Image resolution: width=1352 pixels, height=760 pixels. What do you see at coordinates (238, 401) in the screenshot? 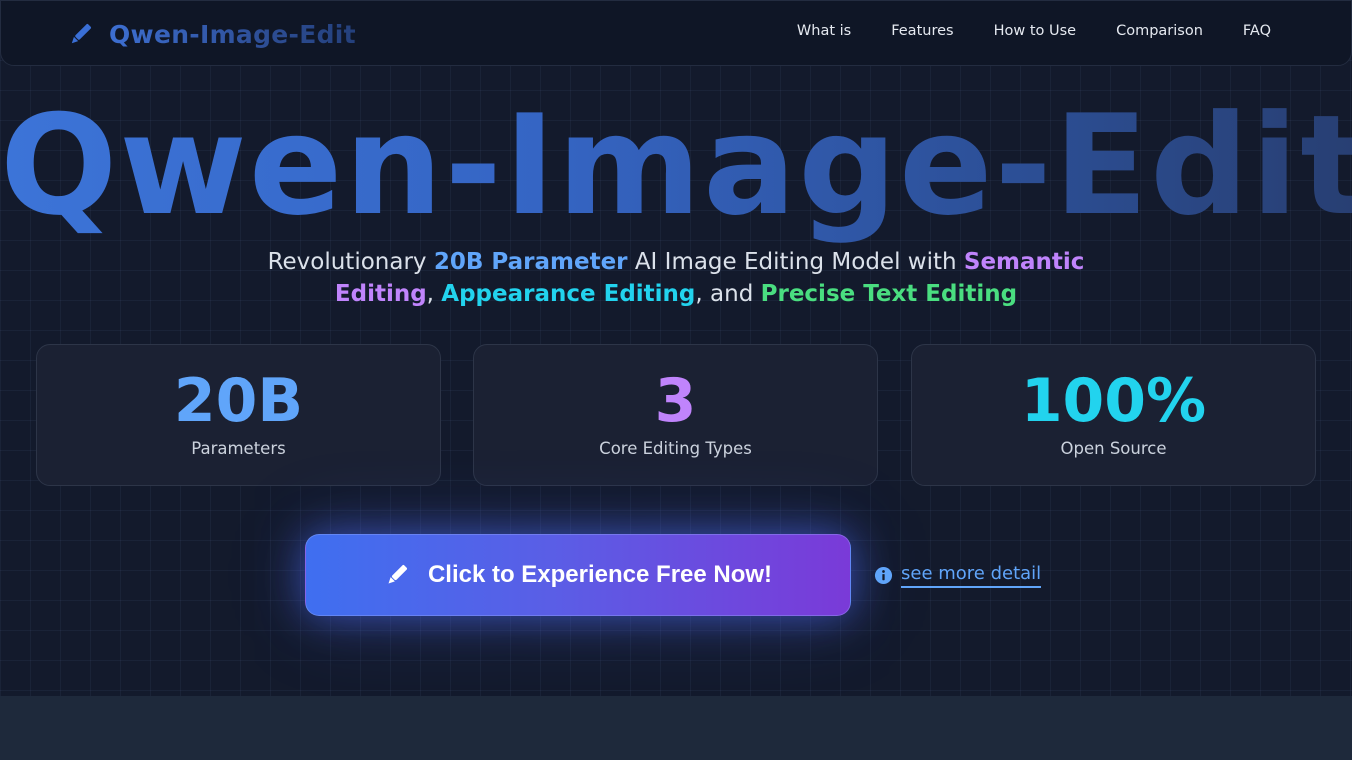
I see `stat-value: 20B` at bounding box center [238, 401].